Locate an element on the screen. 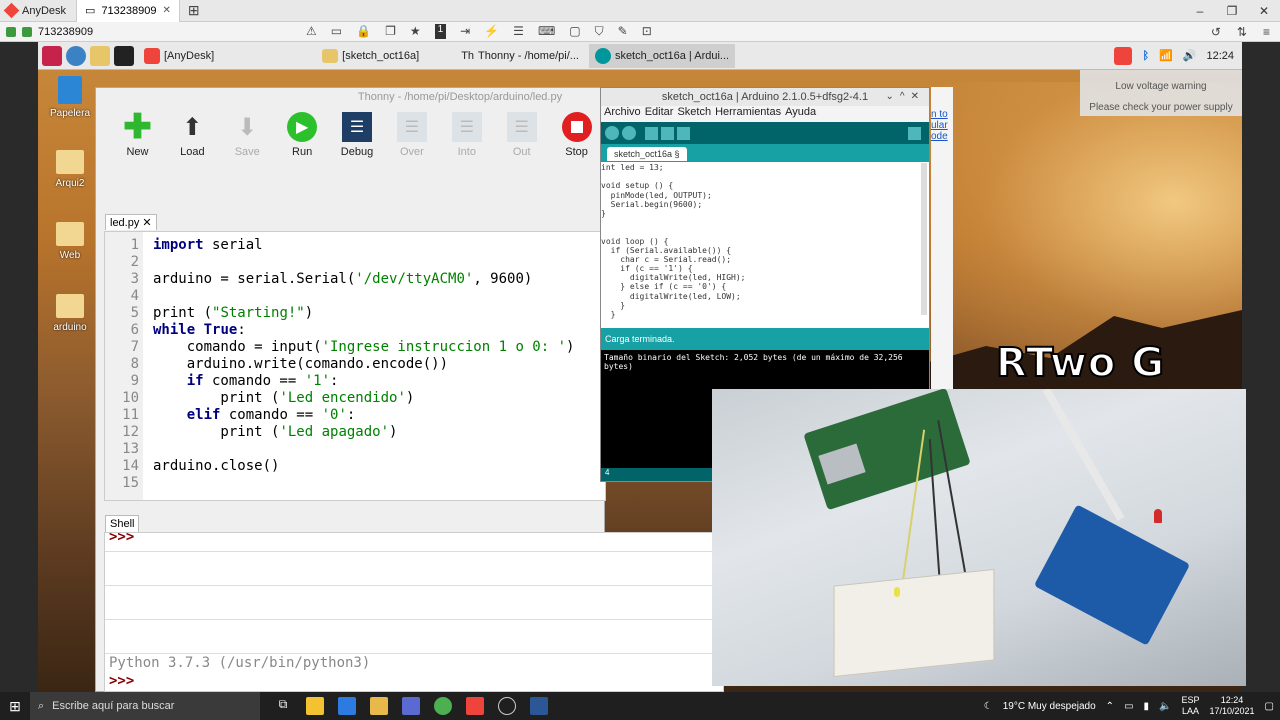 This screenshot has width=1280, height=720. notifications-icon: ▢ is located at coordinates (1269, 706).